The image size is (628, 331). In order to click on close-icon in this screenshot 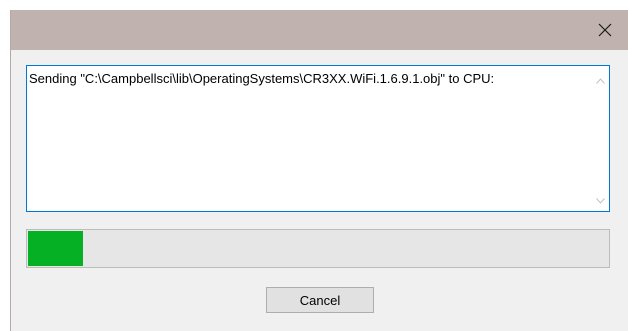, I will do `click(605, 30)`.